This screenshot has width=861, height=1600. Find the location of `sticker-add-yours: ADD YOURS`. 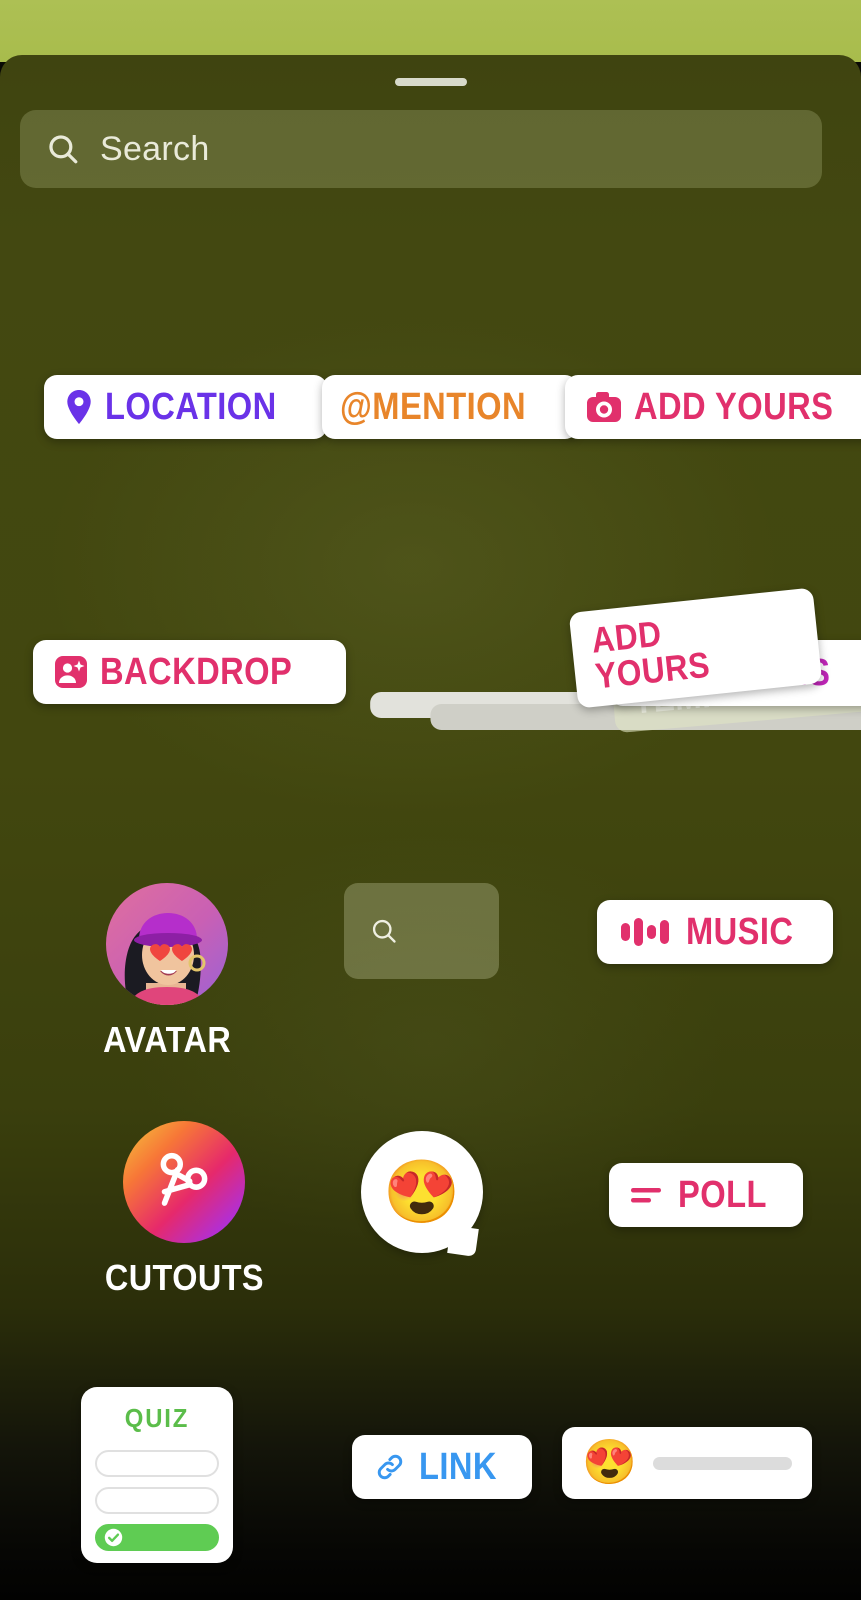

sticker-add-yours: ADD YOURS is located at coordinates (713, 407).